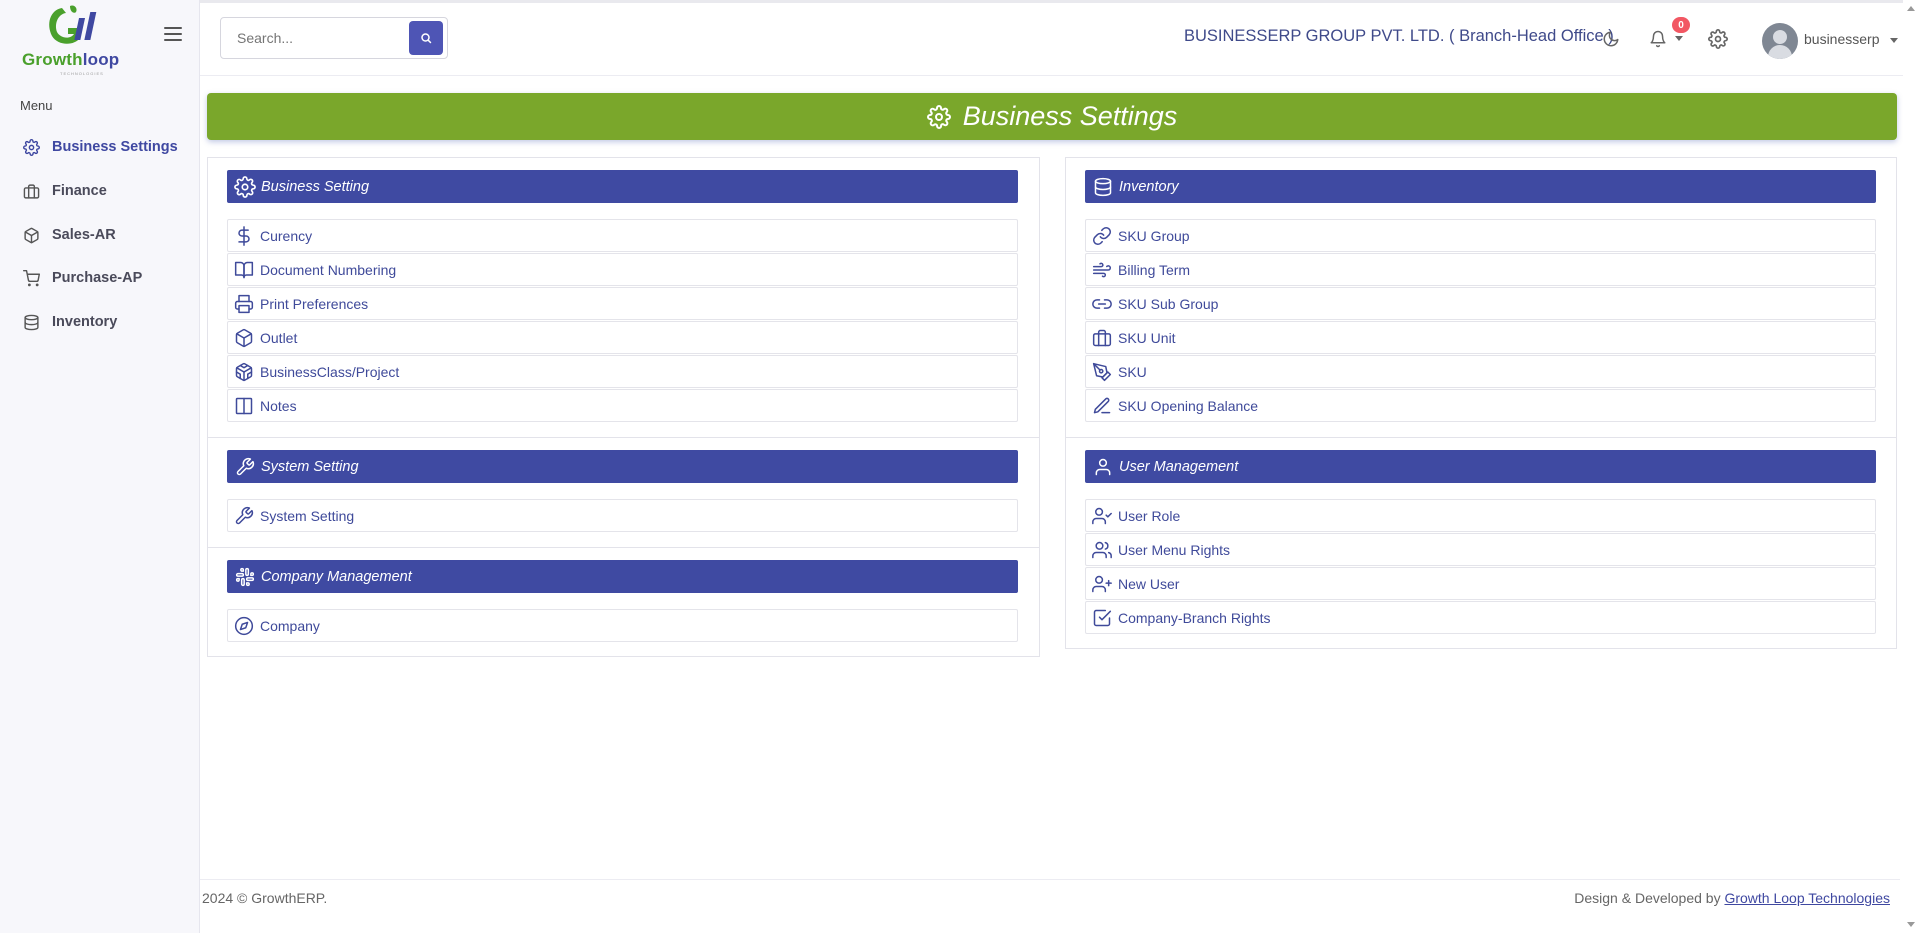 This screenshot has width=1920, height=933. I want to click on slack-icon, so click(245, 577).